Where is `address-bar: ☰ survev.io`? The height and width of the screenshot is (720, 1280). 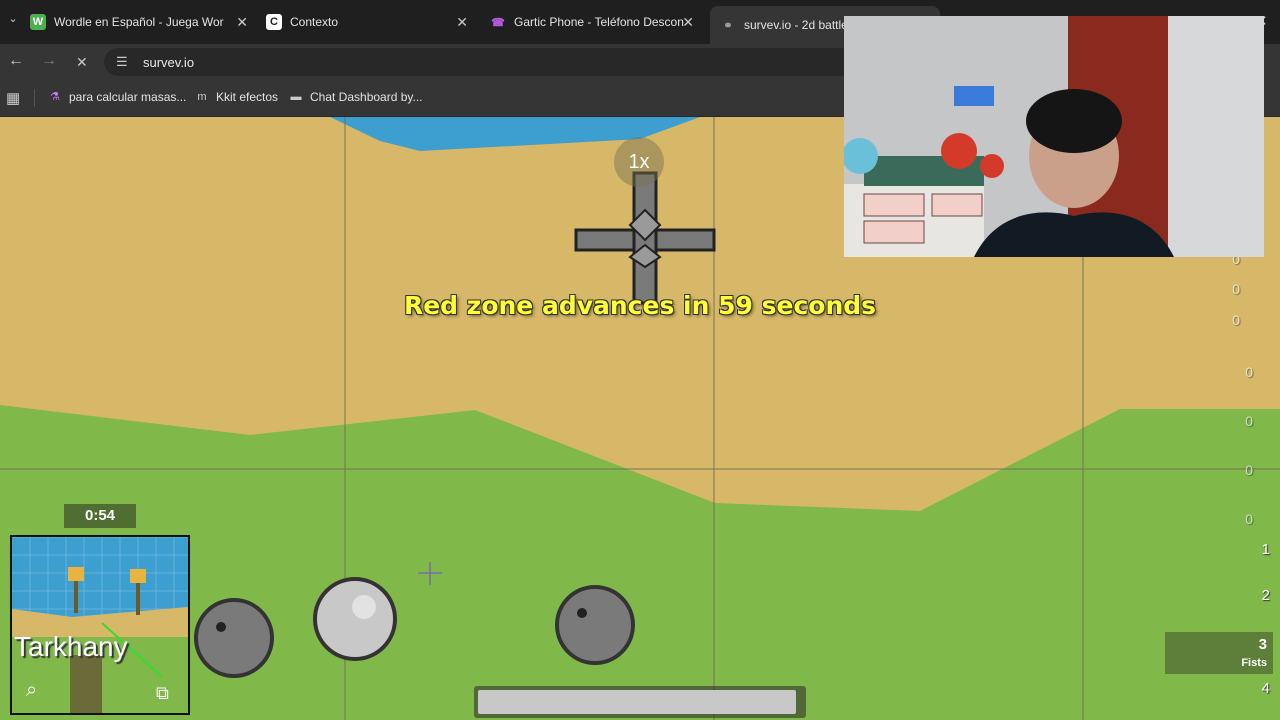
address-bar: ☰ survev.io is located at coordinates (484, 62).